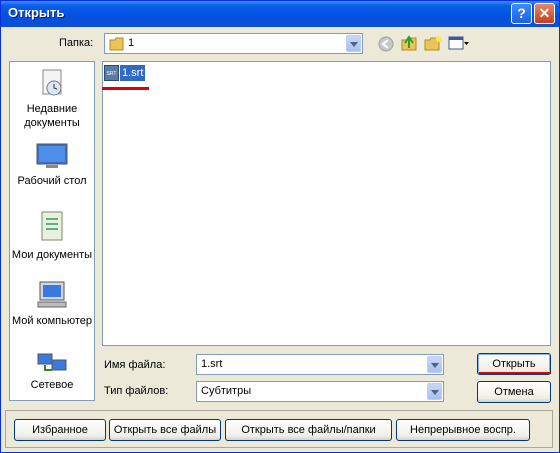 This screenshot has height=453, width=560. I want to click on folder-value: 1, so click(131, 43).